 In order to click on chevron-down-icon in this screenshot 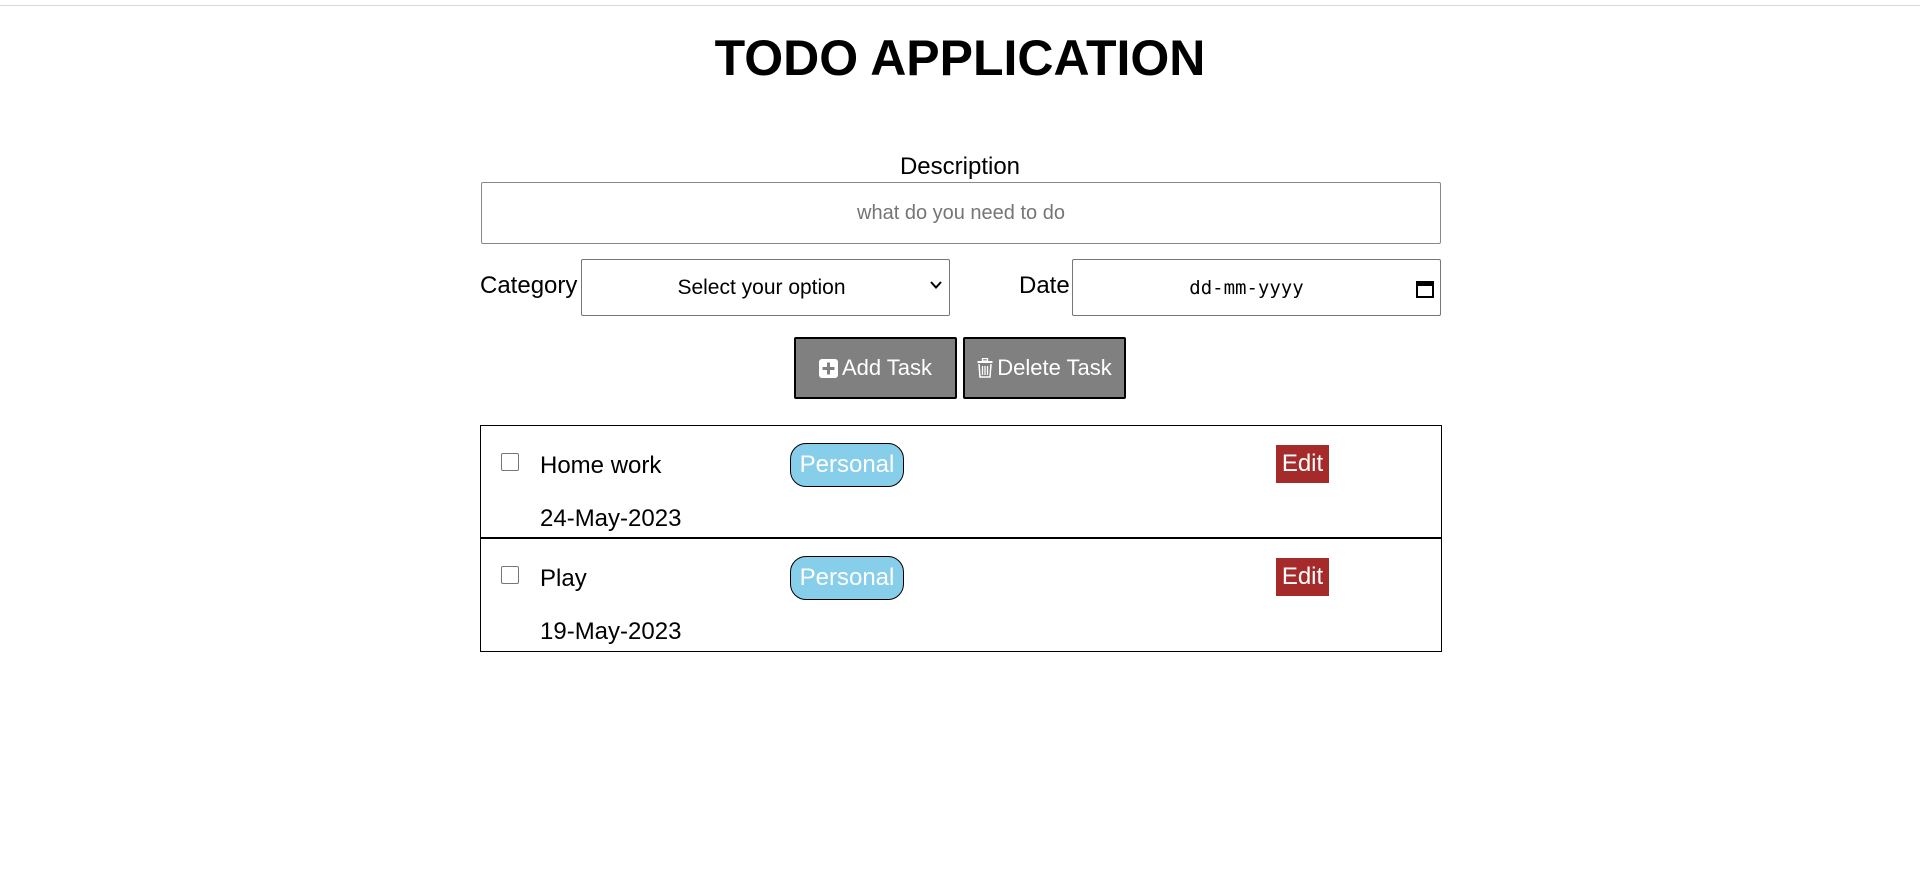, I will do `click(936, 285)`.